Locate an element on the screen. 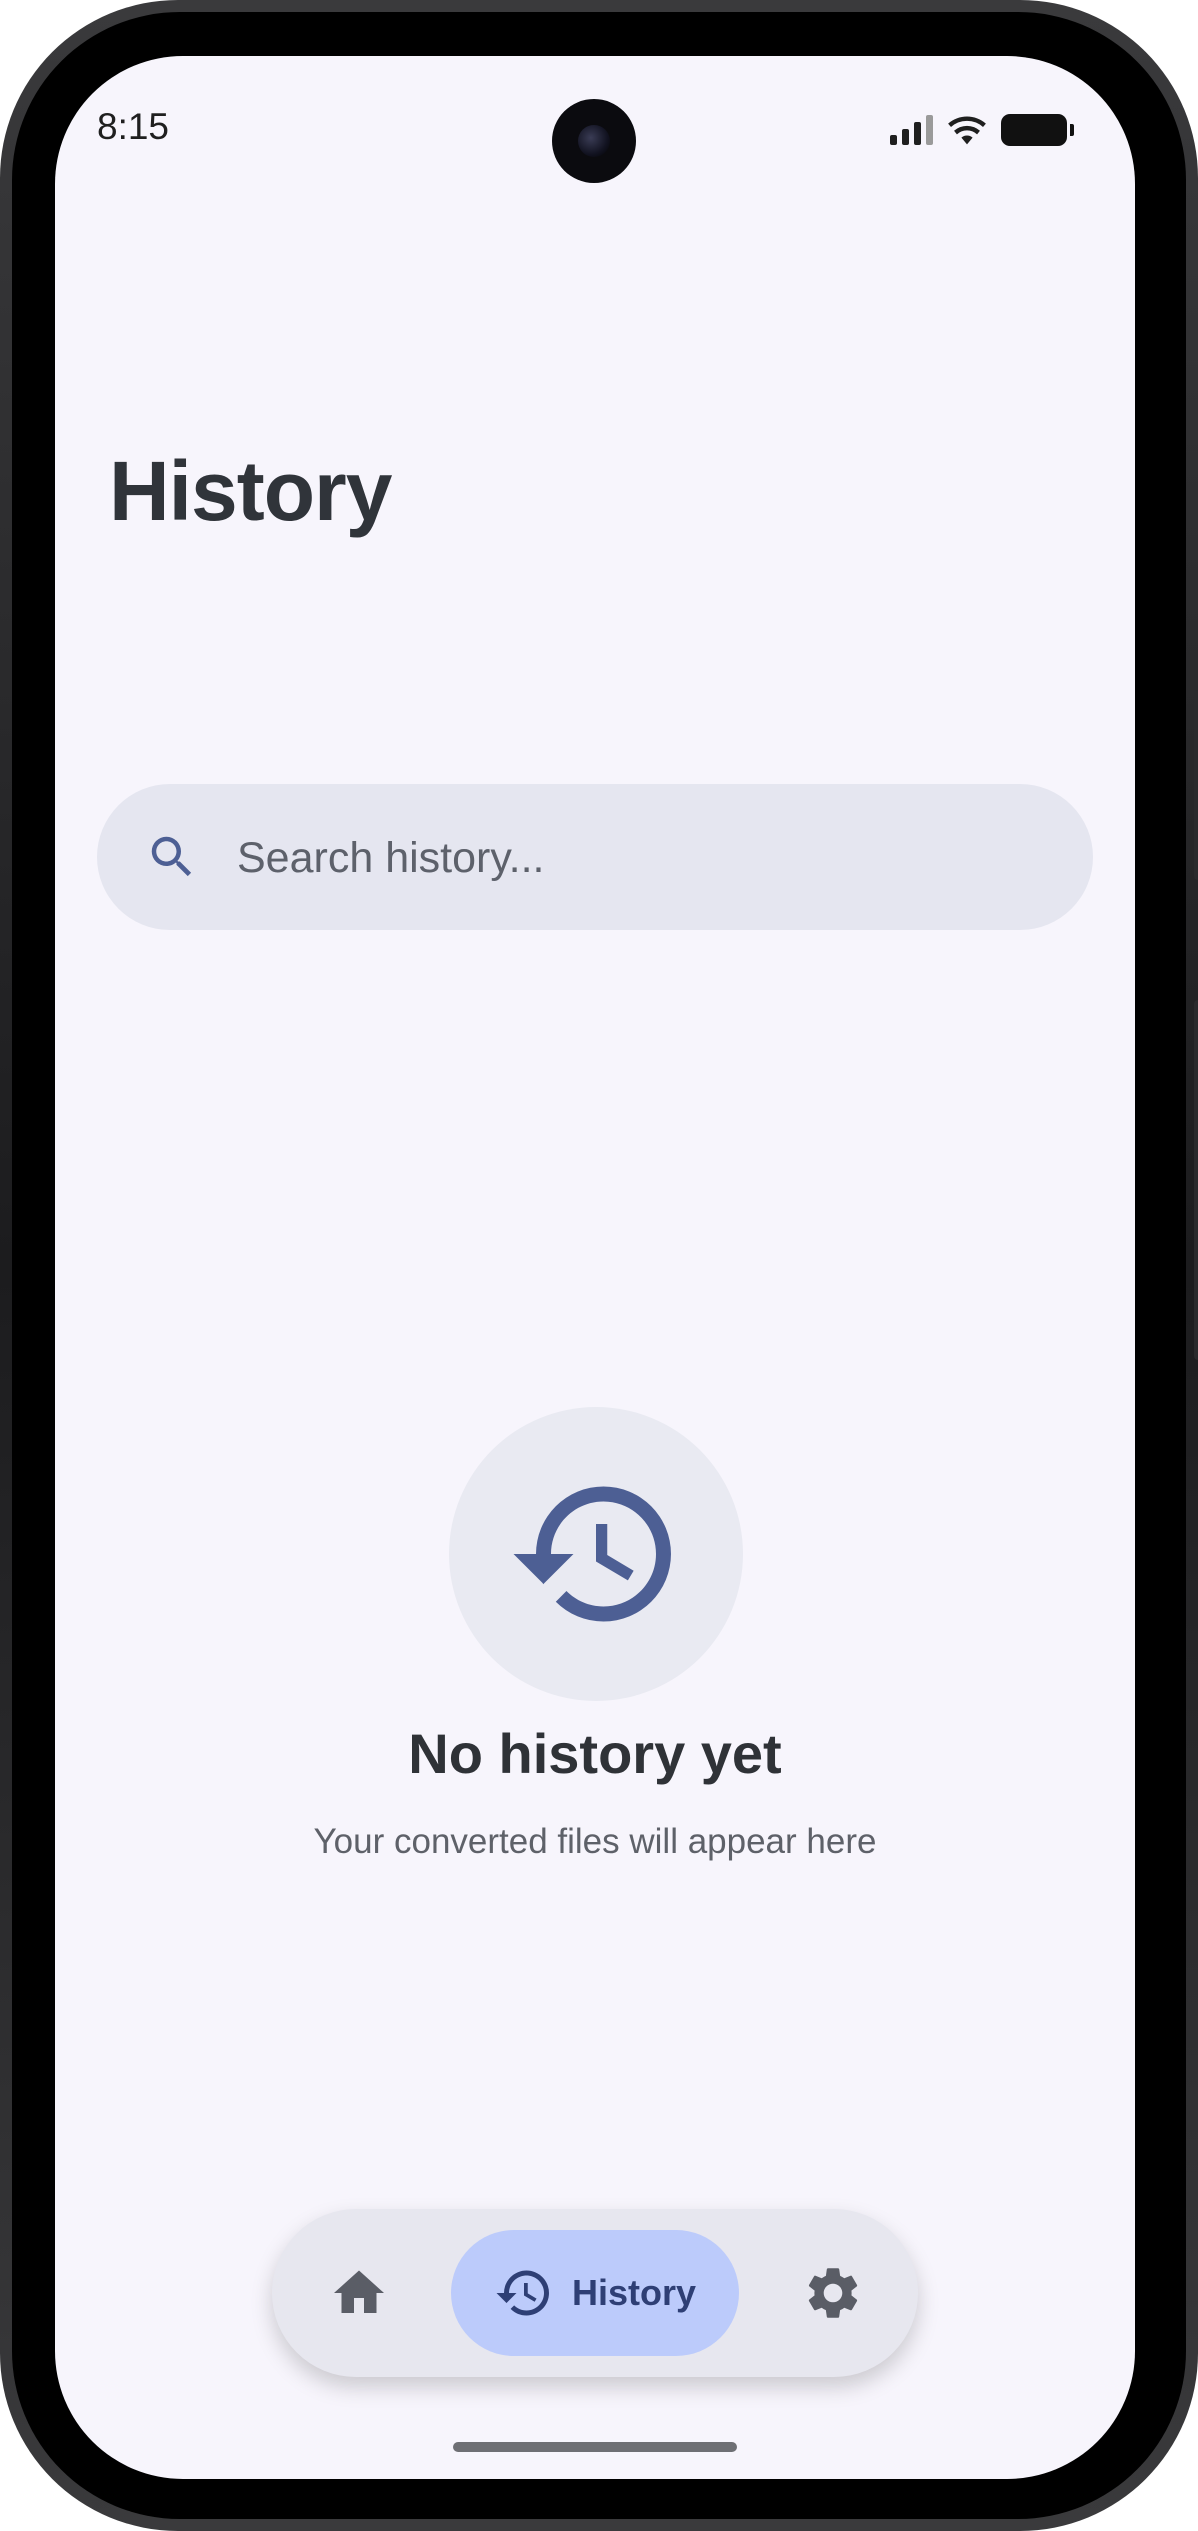  nav-settings-button is located at coordinates (833, 2293).